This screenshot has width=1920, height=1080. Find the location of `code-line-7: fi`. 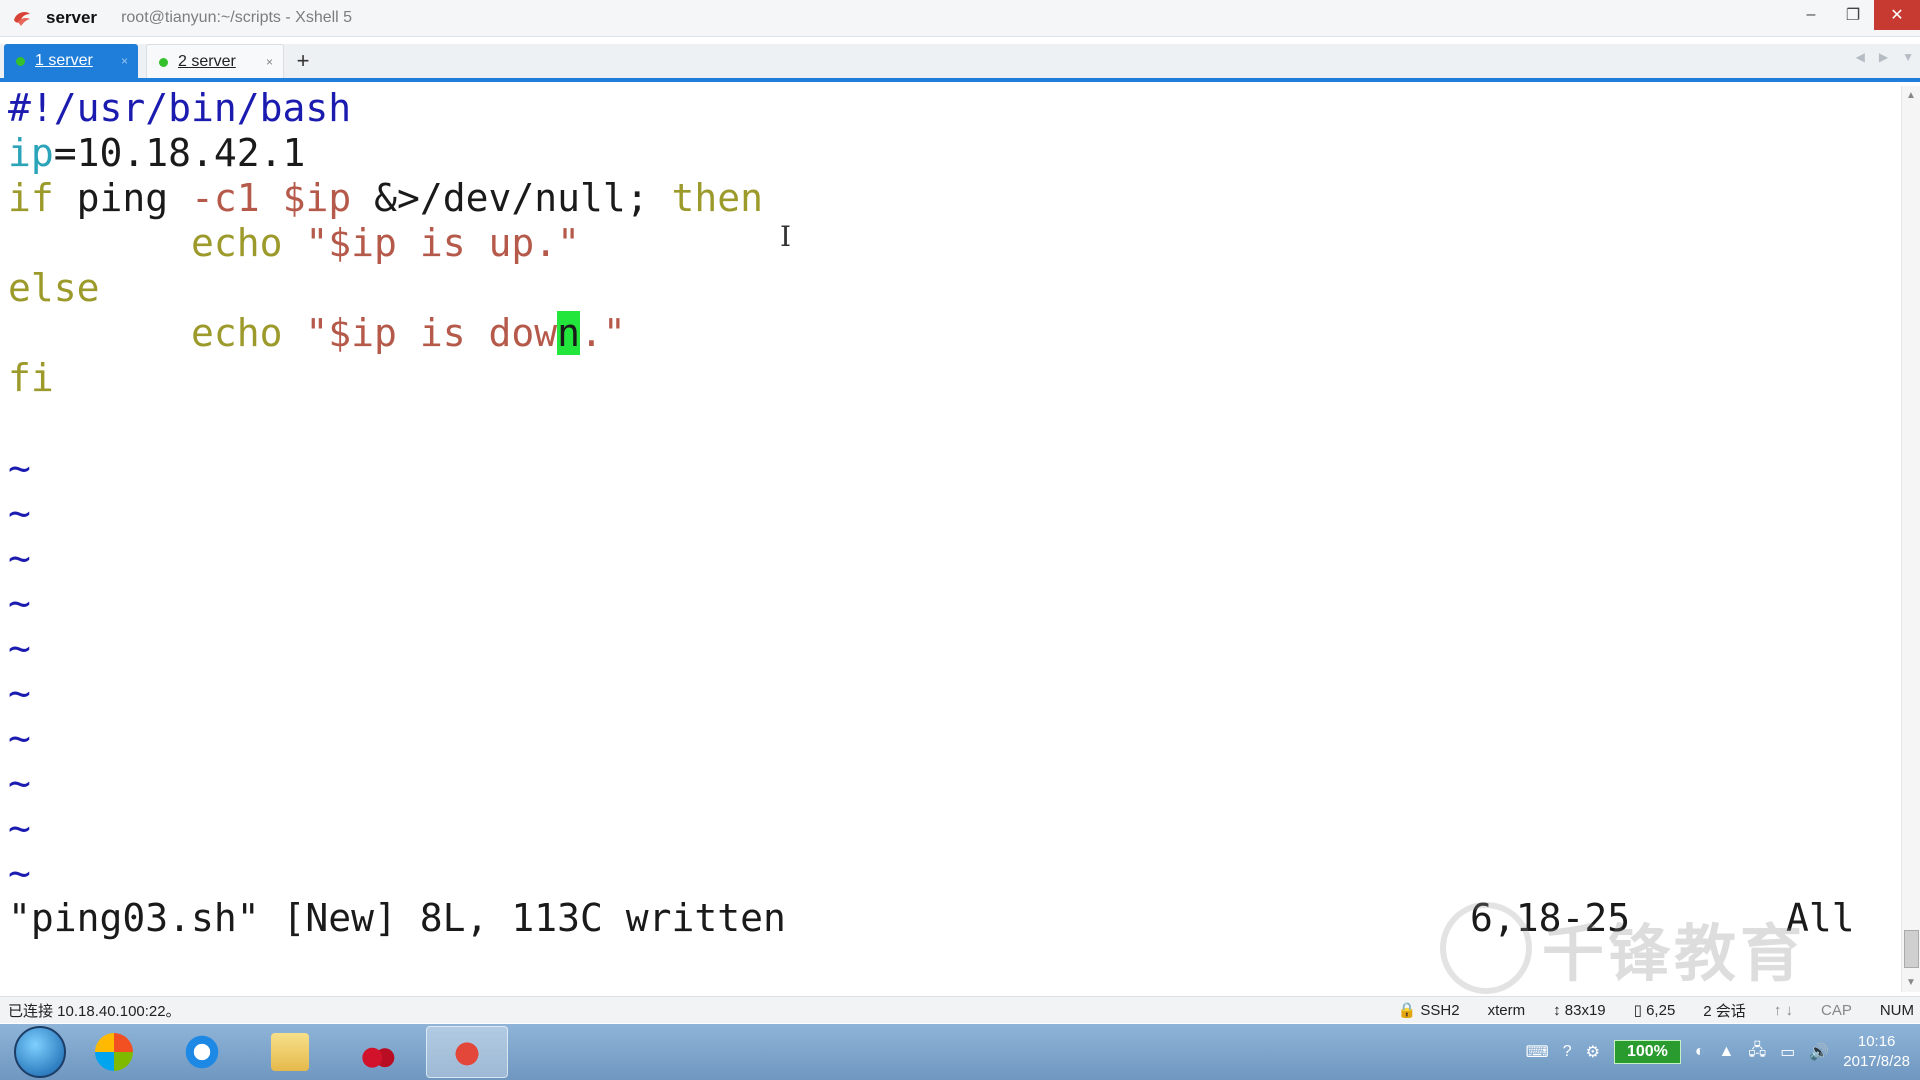

code-line-7: fi is located at coordinates (31, 378).